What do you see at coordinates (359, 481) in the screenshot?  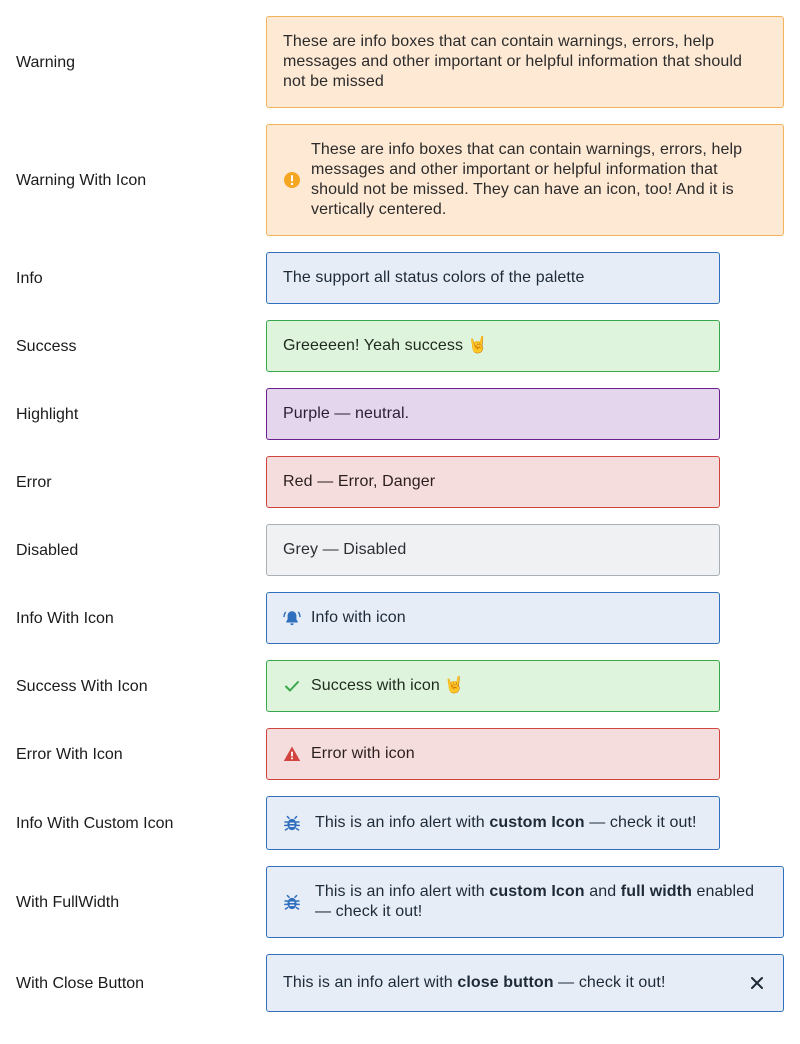 I see `error-alert-text: Red — Error, Danger` at bounding box center [359, 481].